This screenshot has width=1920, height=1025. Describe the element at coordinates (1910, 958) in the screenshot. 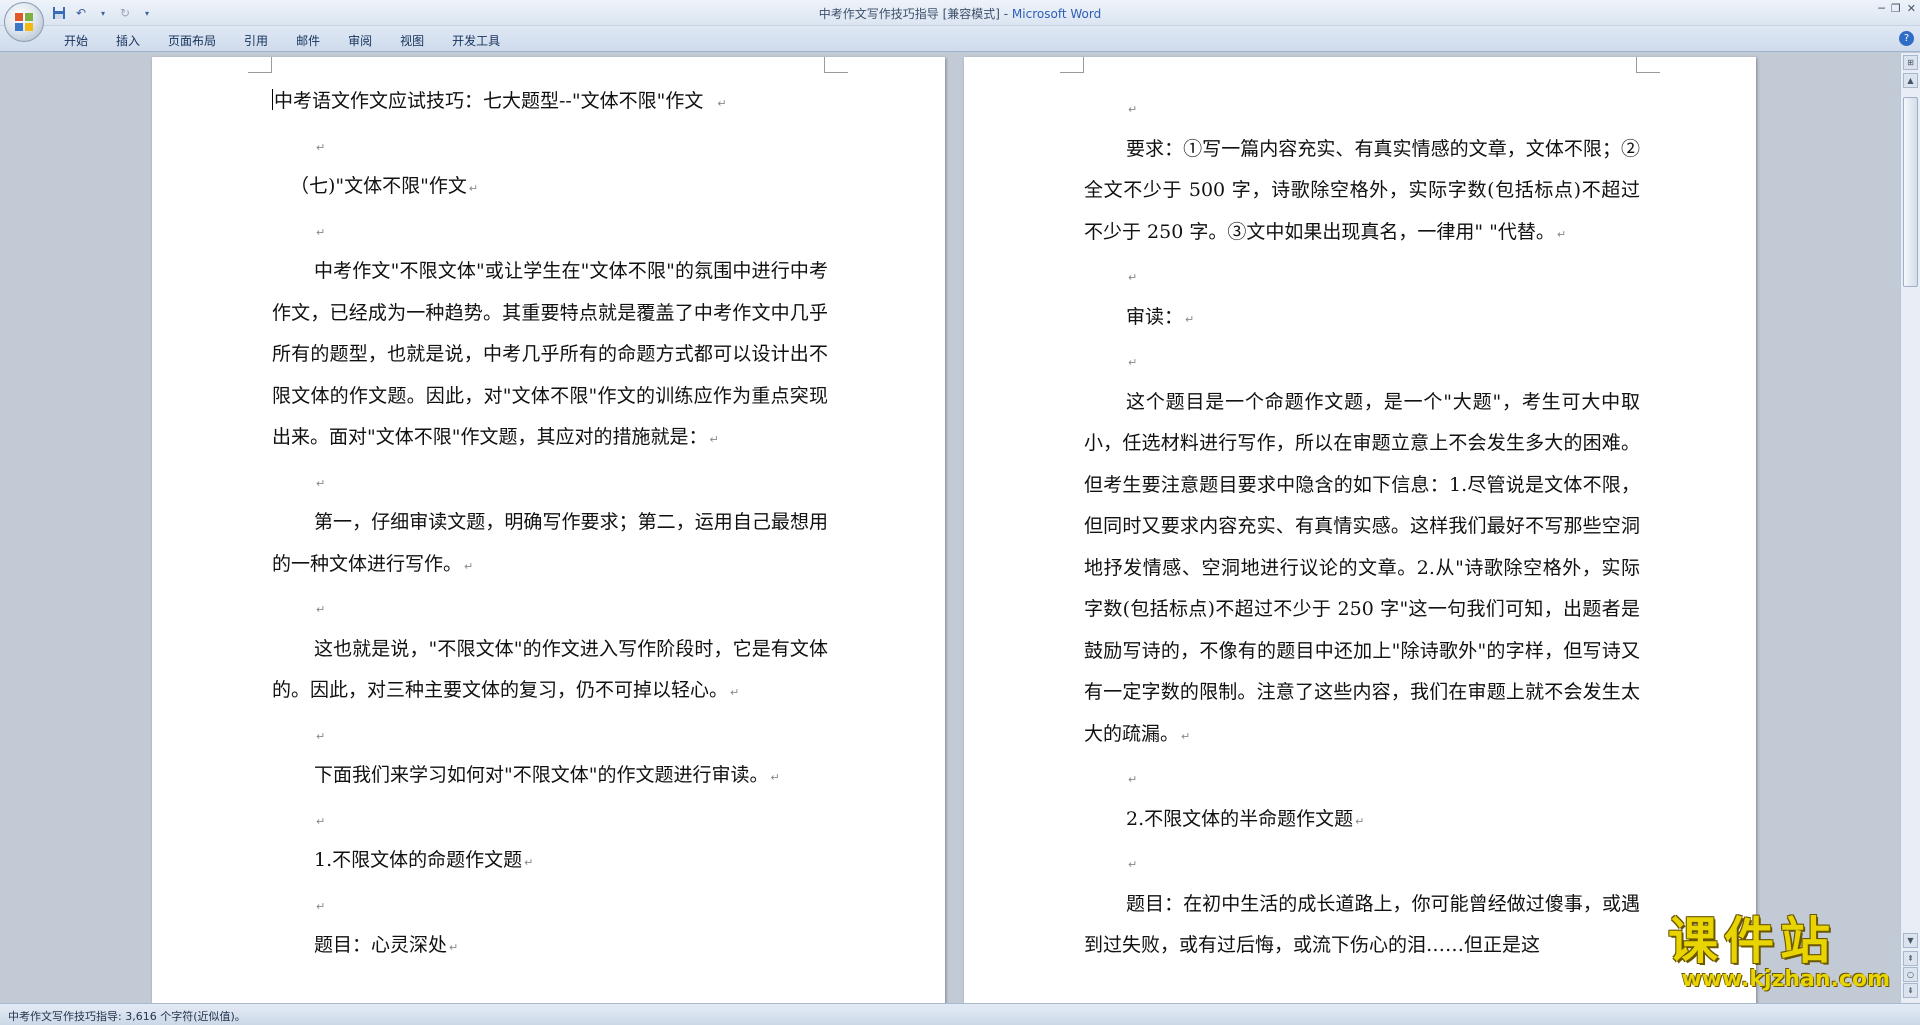

I see `prev-page-icon: ⇞` at that location.